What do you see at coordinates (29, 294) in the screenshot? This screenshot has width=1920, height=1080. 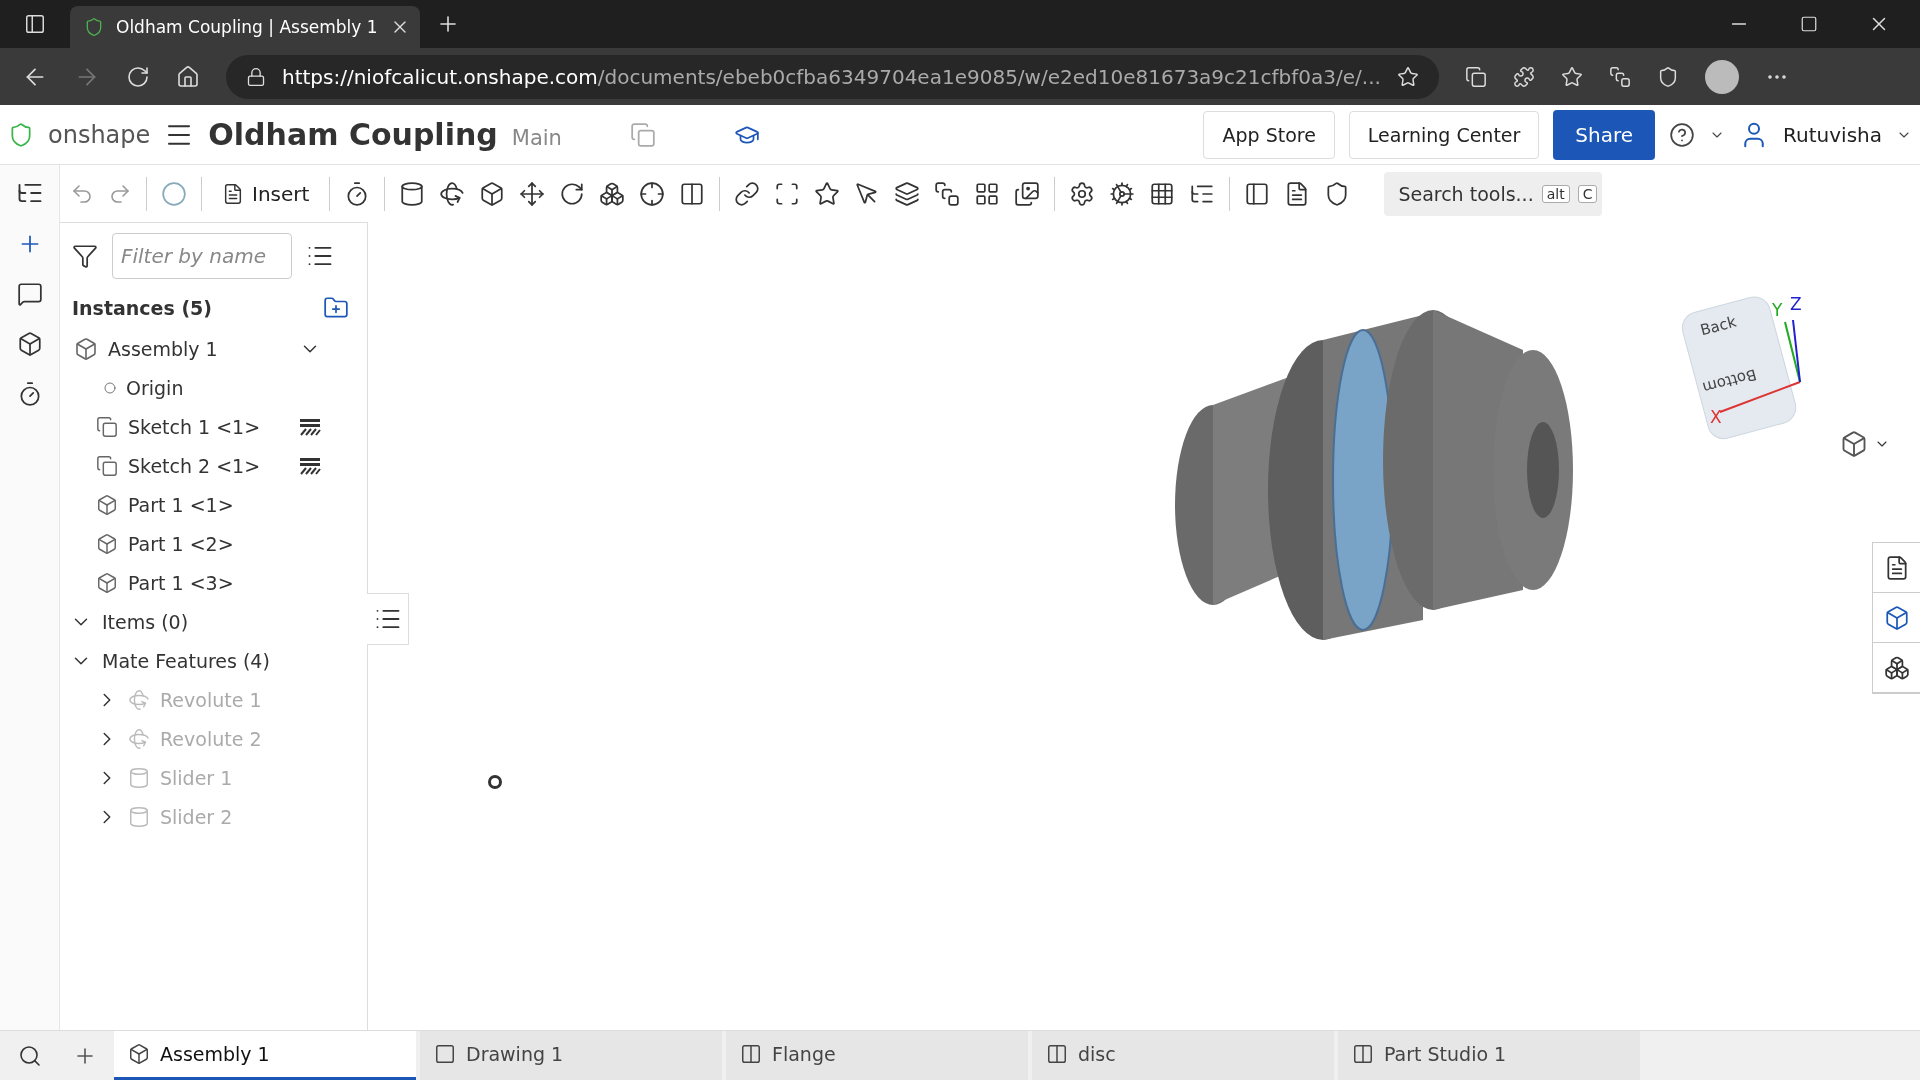 I see `comment-icon` at bounding box center [29, 294].